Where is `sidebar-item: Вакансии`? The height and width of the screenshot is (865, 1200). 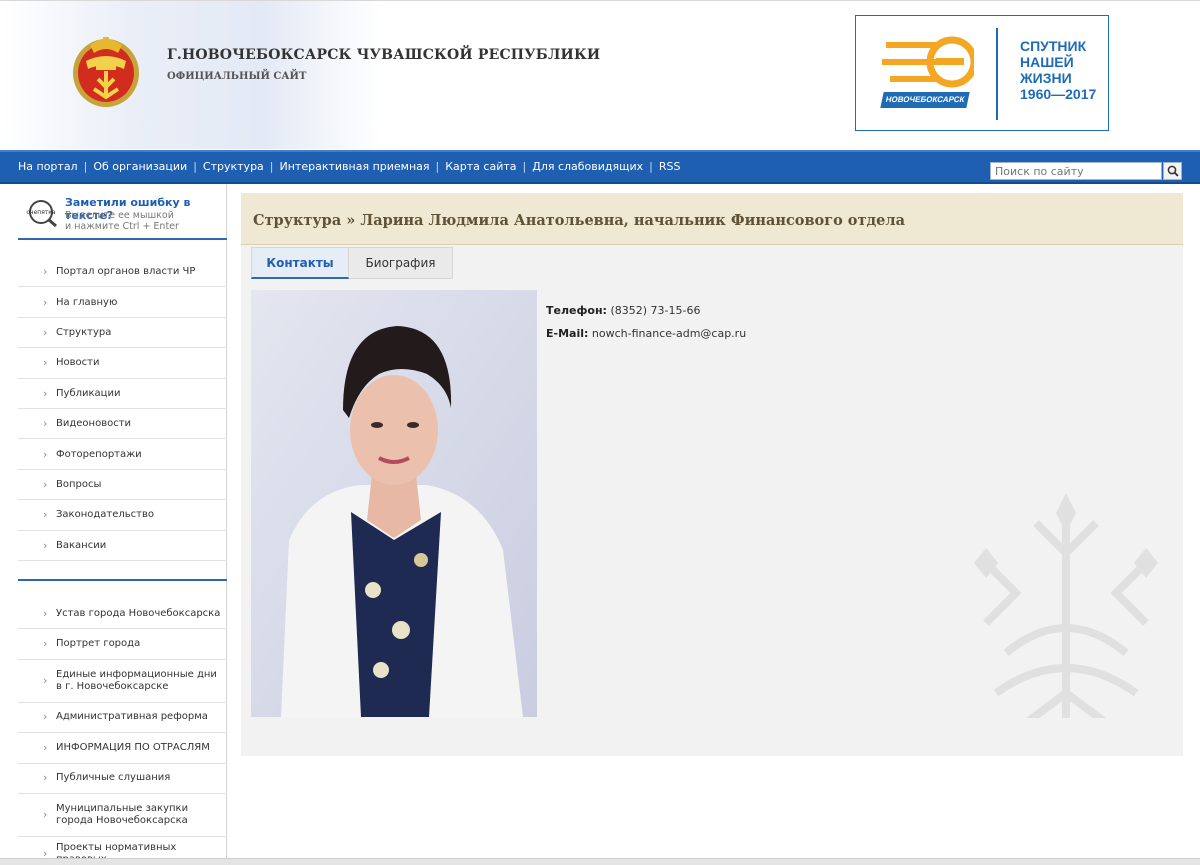
sidebar-item: Вакансии is located at coordinates (122, 546).